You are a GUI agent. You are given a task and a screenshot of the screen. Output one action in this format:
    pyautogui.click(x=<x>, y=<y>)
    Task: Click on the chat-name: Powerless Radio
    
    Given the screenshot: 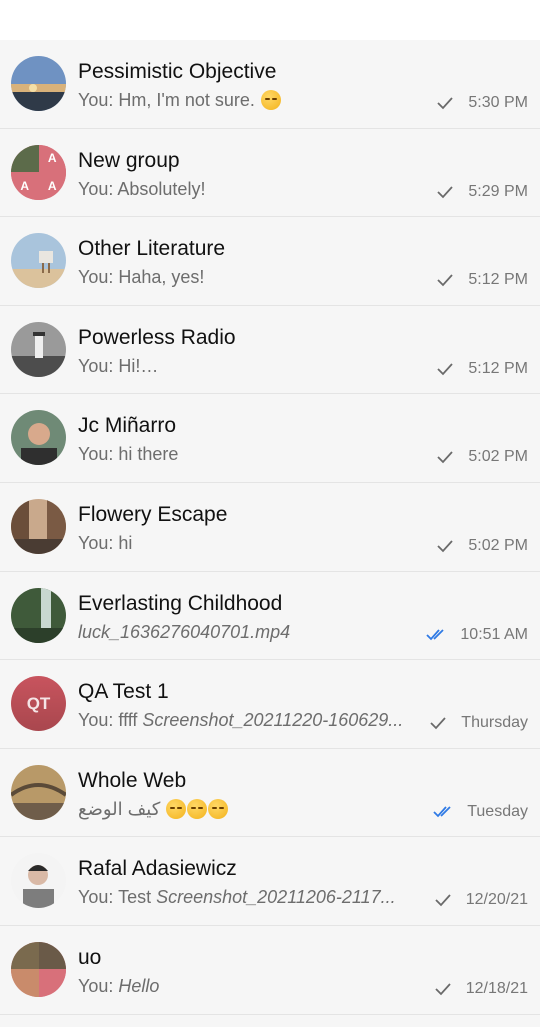 What is the action you would take?
    pyautogui.click(x=157, y=337)
    